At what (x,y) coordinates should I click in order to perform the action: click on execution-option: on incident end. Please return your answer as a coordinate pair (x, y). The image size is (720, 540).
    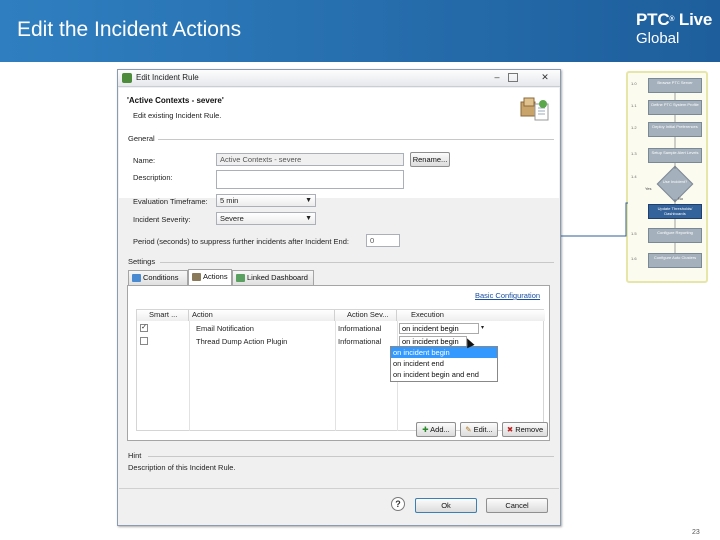
    Looking at the image, I should click on (444, 363).